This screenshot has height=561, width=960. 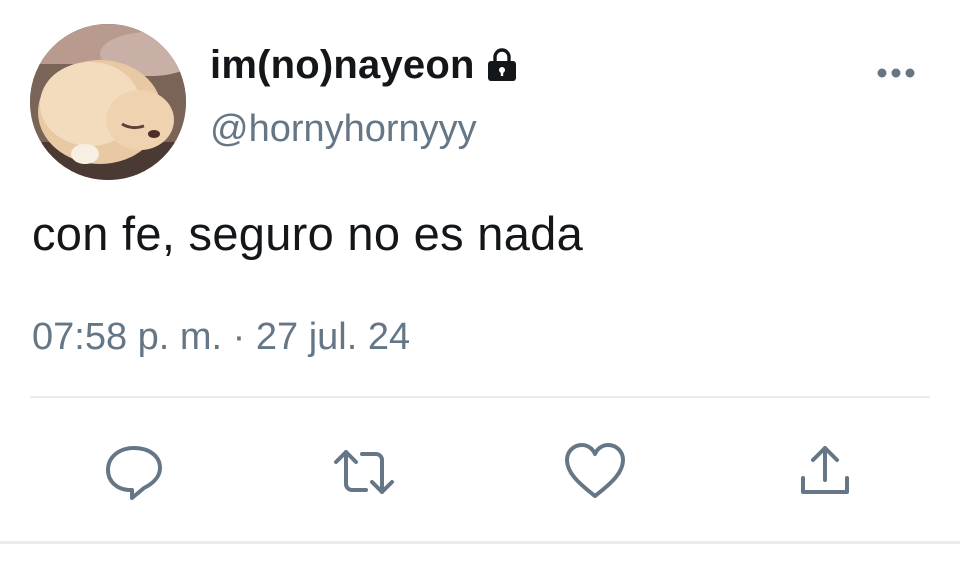 I want to click on reply-button, so click(x=134, y=472).